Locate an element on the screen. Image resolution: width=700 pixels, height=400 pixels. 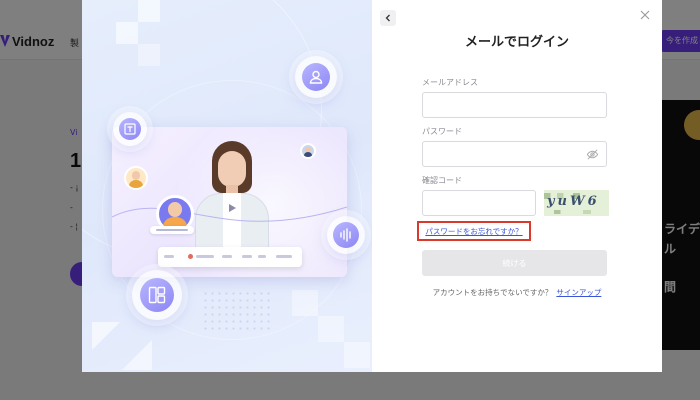
forgot-password-link: パスワードをお忘れですか？ is located at coordinates (473, 231).